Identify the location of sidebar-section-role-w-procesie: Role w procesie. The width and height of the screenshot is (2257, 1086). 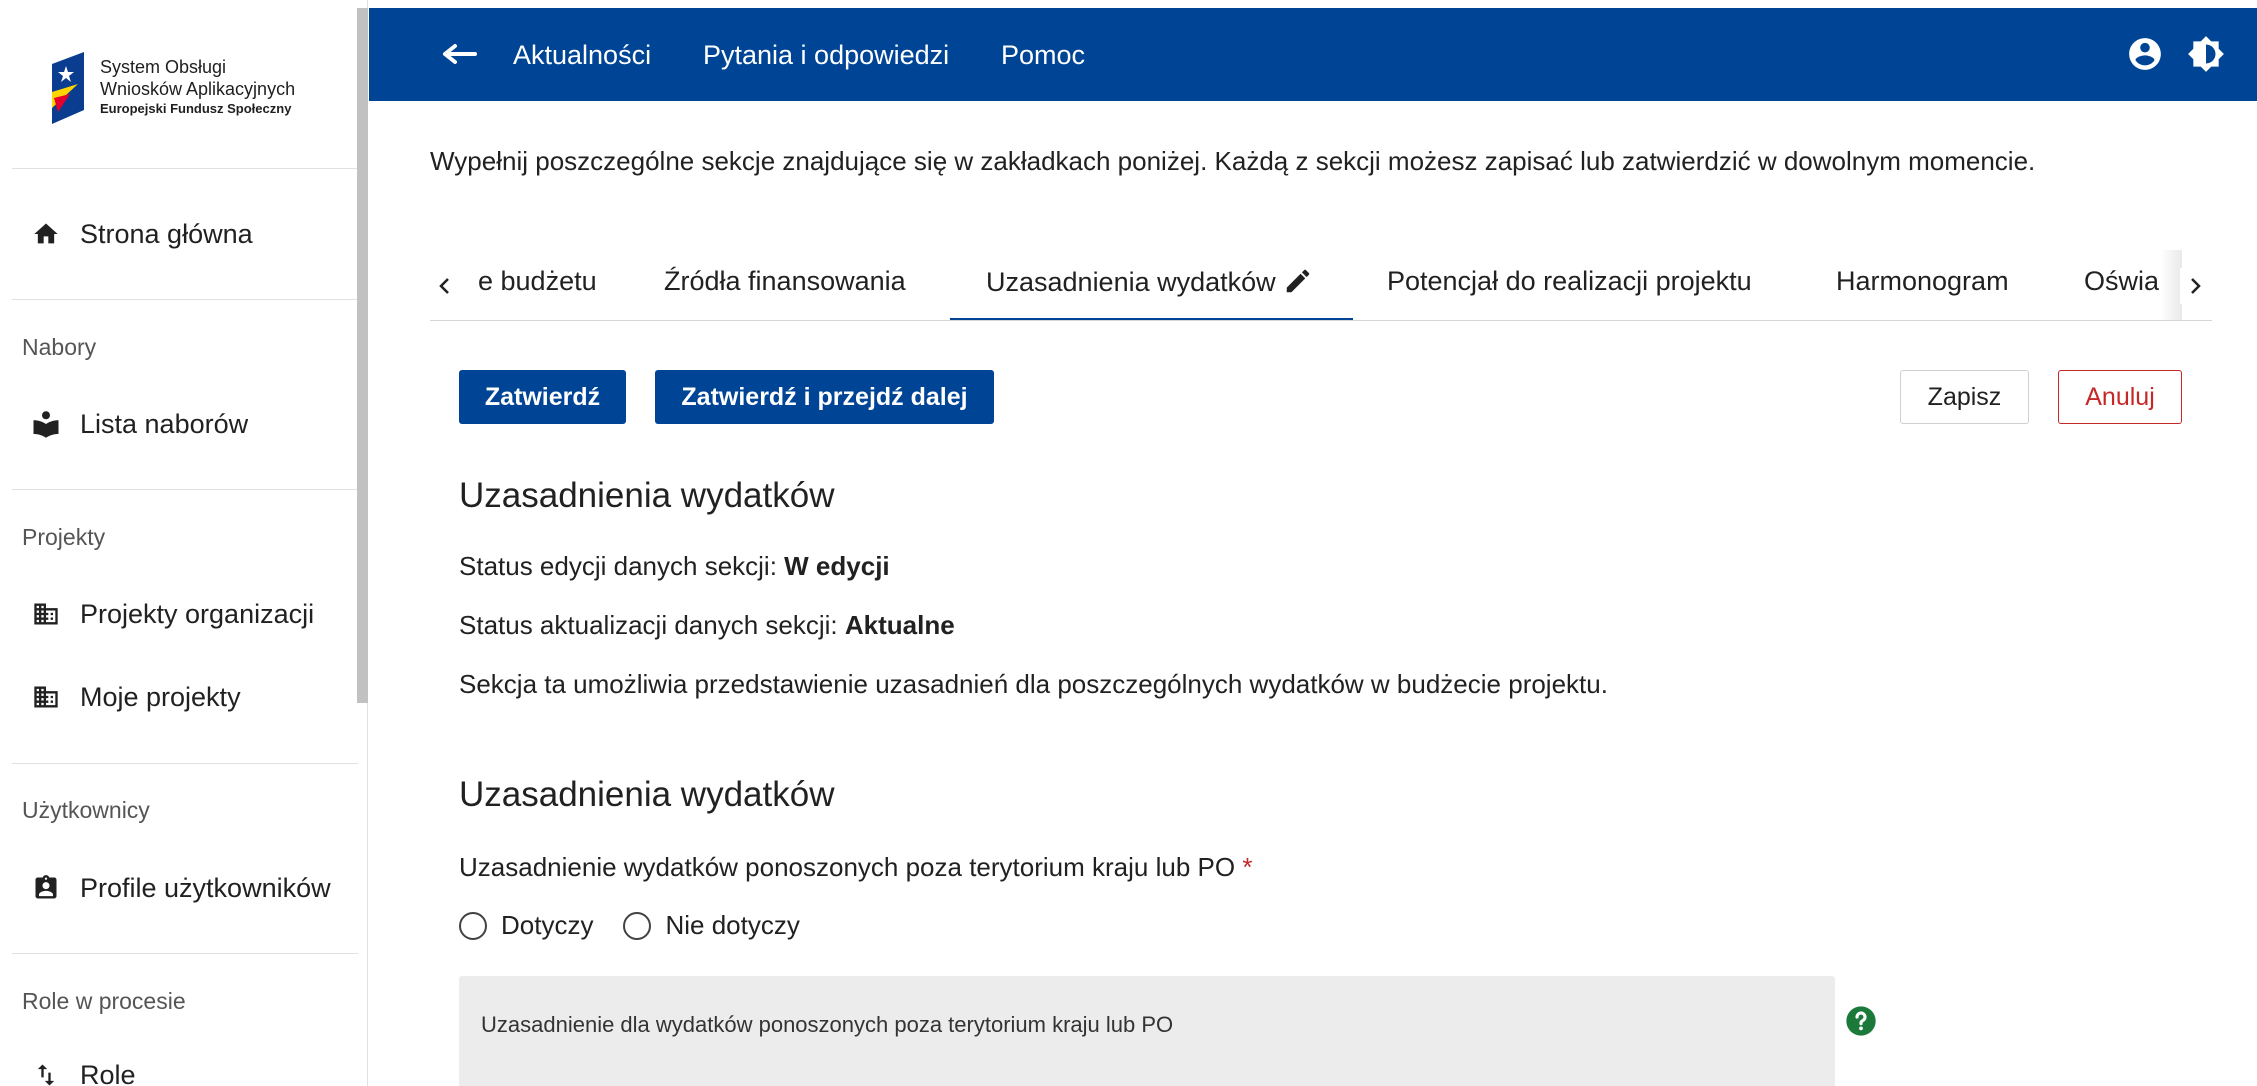
(104, 1001).